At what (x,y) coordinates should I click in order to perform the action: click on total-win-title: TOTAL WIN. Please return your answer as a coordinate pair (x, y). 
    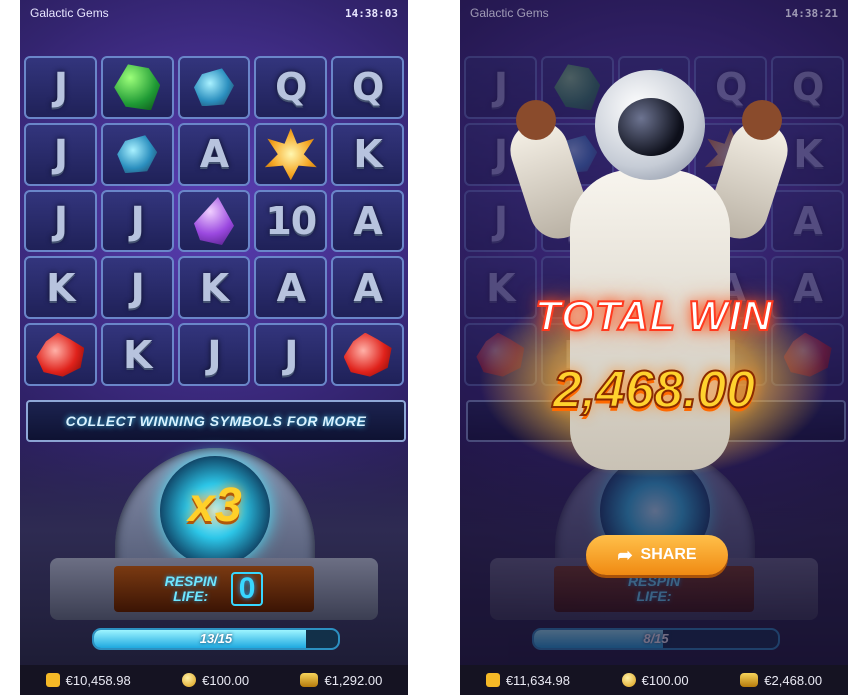
    Looking at the image, I should click on (653, 315).